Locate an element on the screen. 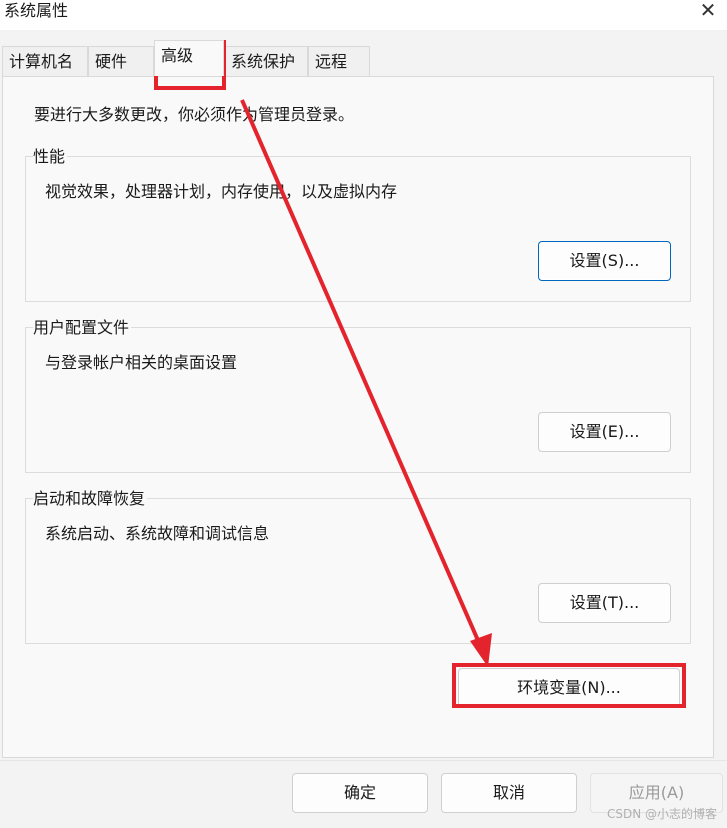 The height and width of the screenshot is (828, 727). watermark: CSDN @小志的博客 is located at coordinates (661, 814).